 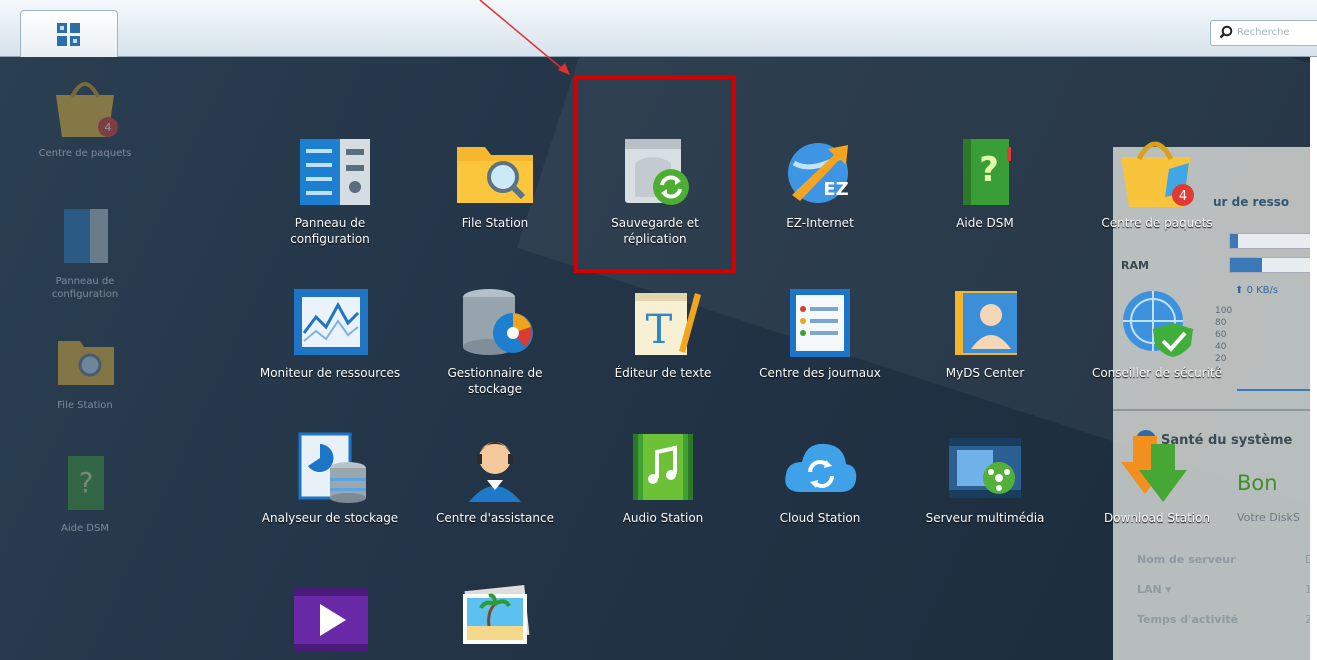 I want to click on app-label: Download Station, so click(x=1157, y=518).